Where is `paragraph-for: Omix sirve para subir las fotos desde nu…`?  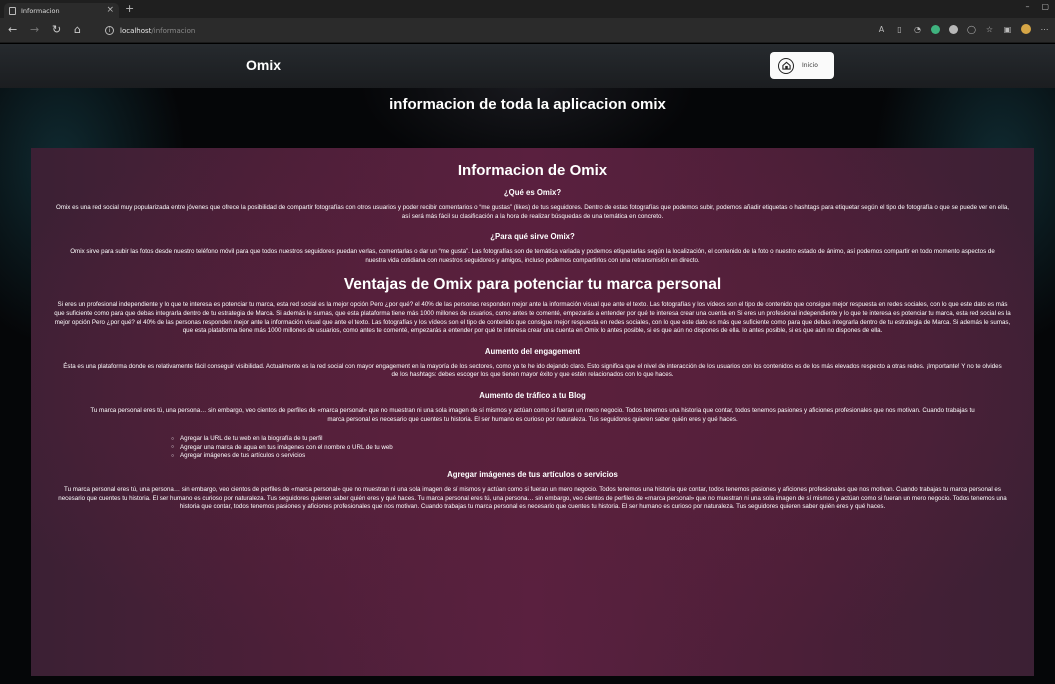
paragraph-for: Omix sirve para subir las fotos desde nu… is located at coordinates (532, 256).